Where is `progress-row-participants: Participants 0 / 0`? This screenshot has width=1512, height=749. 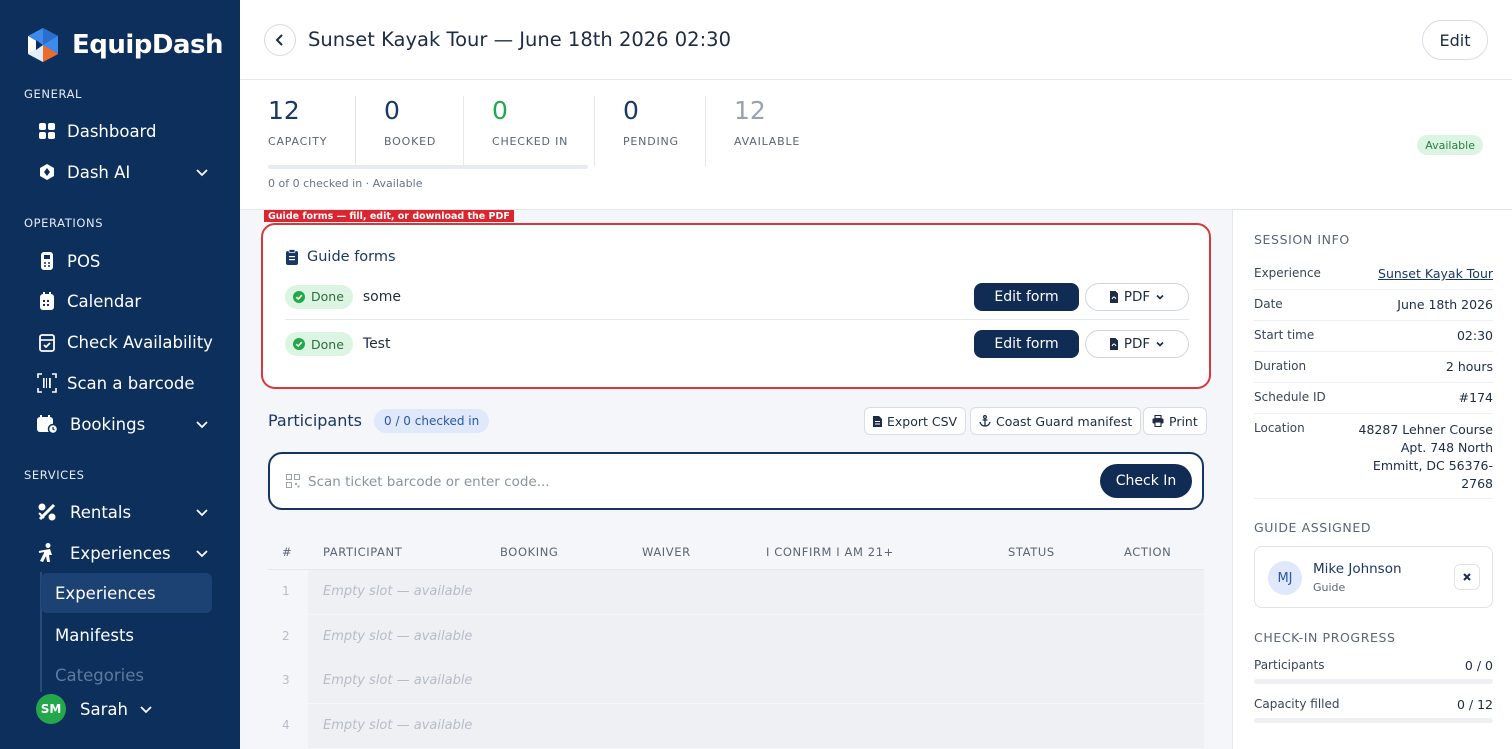 progress-row-participants: Participants 0 / 0 is located at coordinates (1373, 673).